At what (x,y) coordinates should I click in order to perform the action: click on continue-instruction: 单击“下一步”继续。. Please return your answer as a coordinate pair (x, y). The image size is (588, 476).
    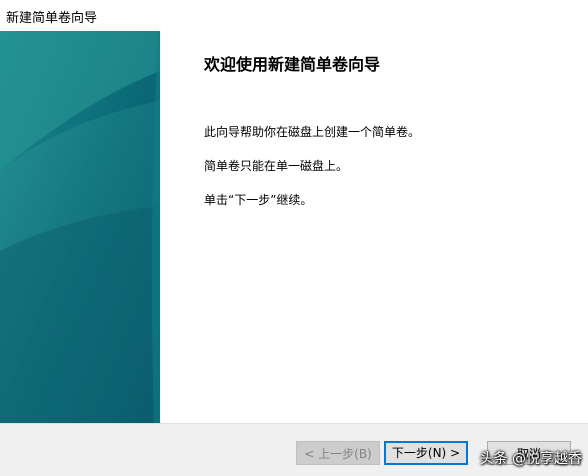
    Looking at the image, I should click on (258, 200).